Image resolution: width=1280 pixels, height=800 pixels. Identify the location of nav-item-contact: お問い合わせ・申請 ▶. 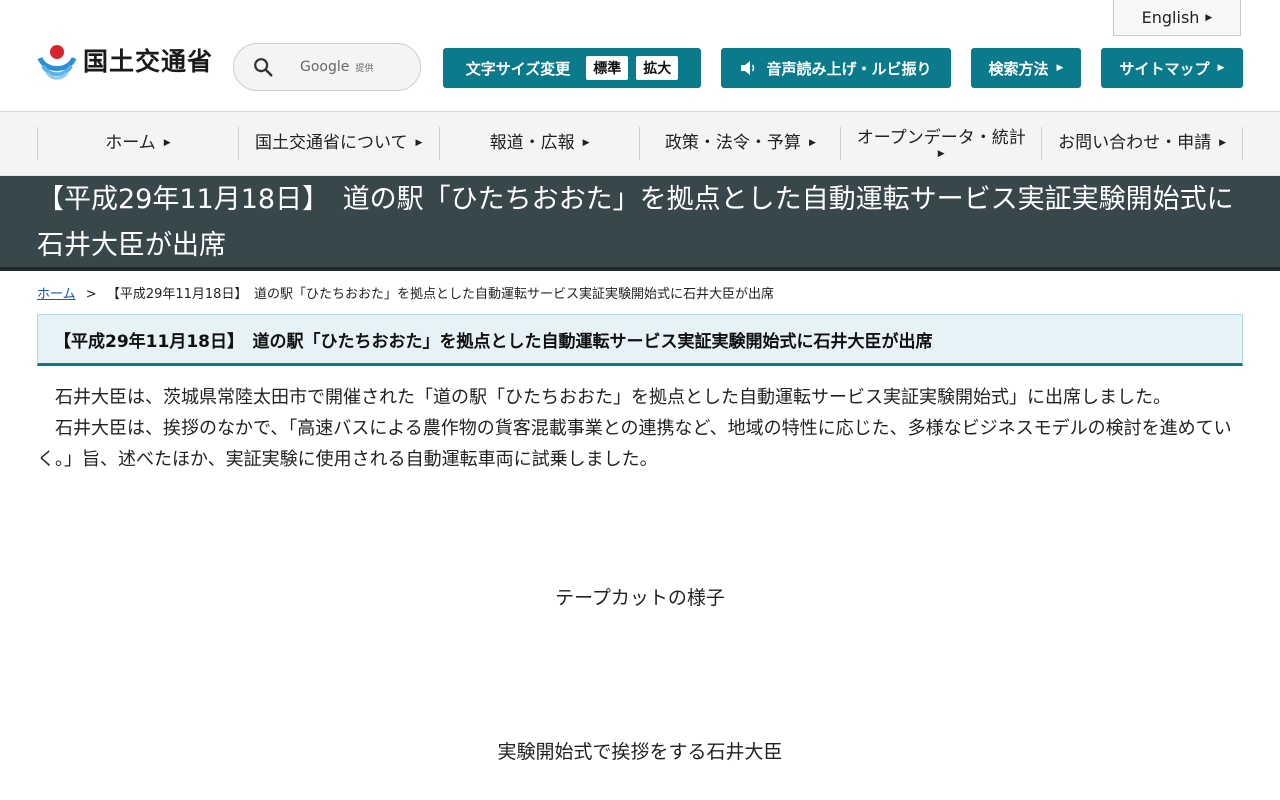
(1142, 143).